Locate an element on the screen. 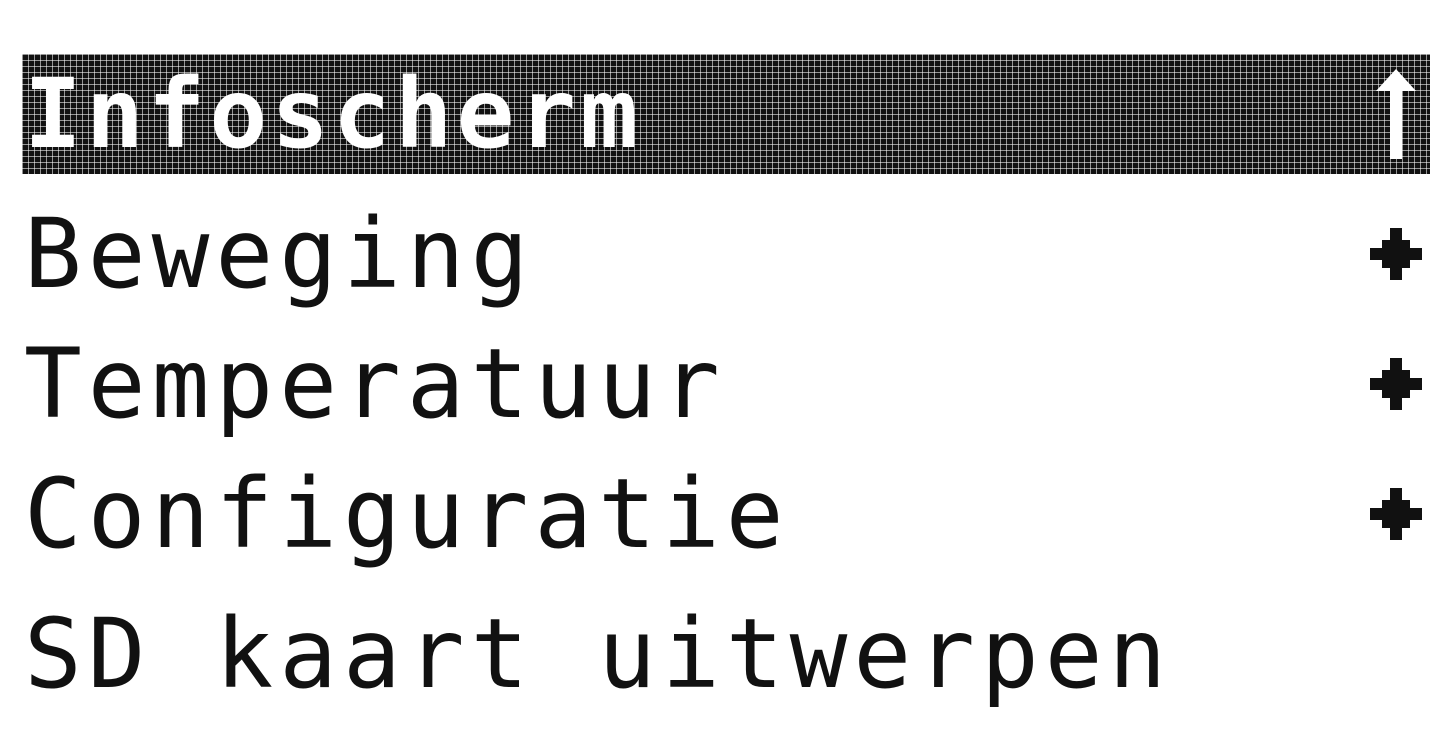  menu-item-temperatuur: Temperatuur is located at coordinates (726, 384).